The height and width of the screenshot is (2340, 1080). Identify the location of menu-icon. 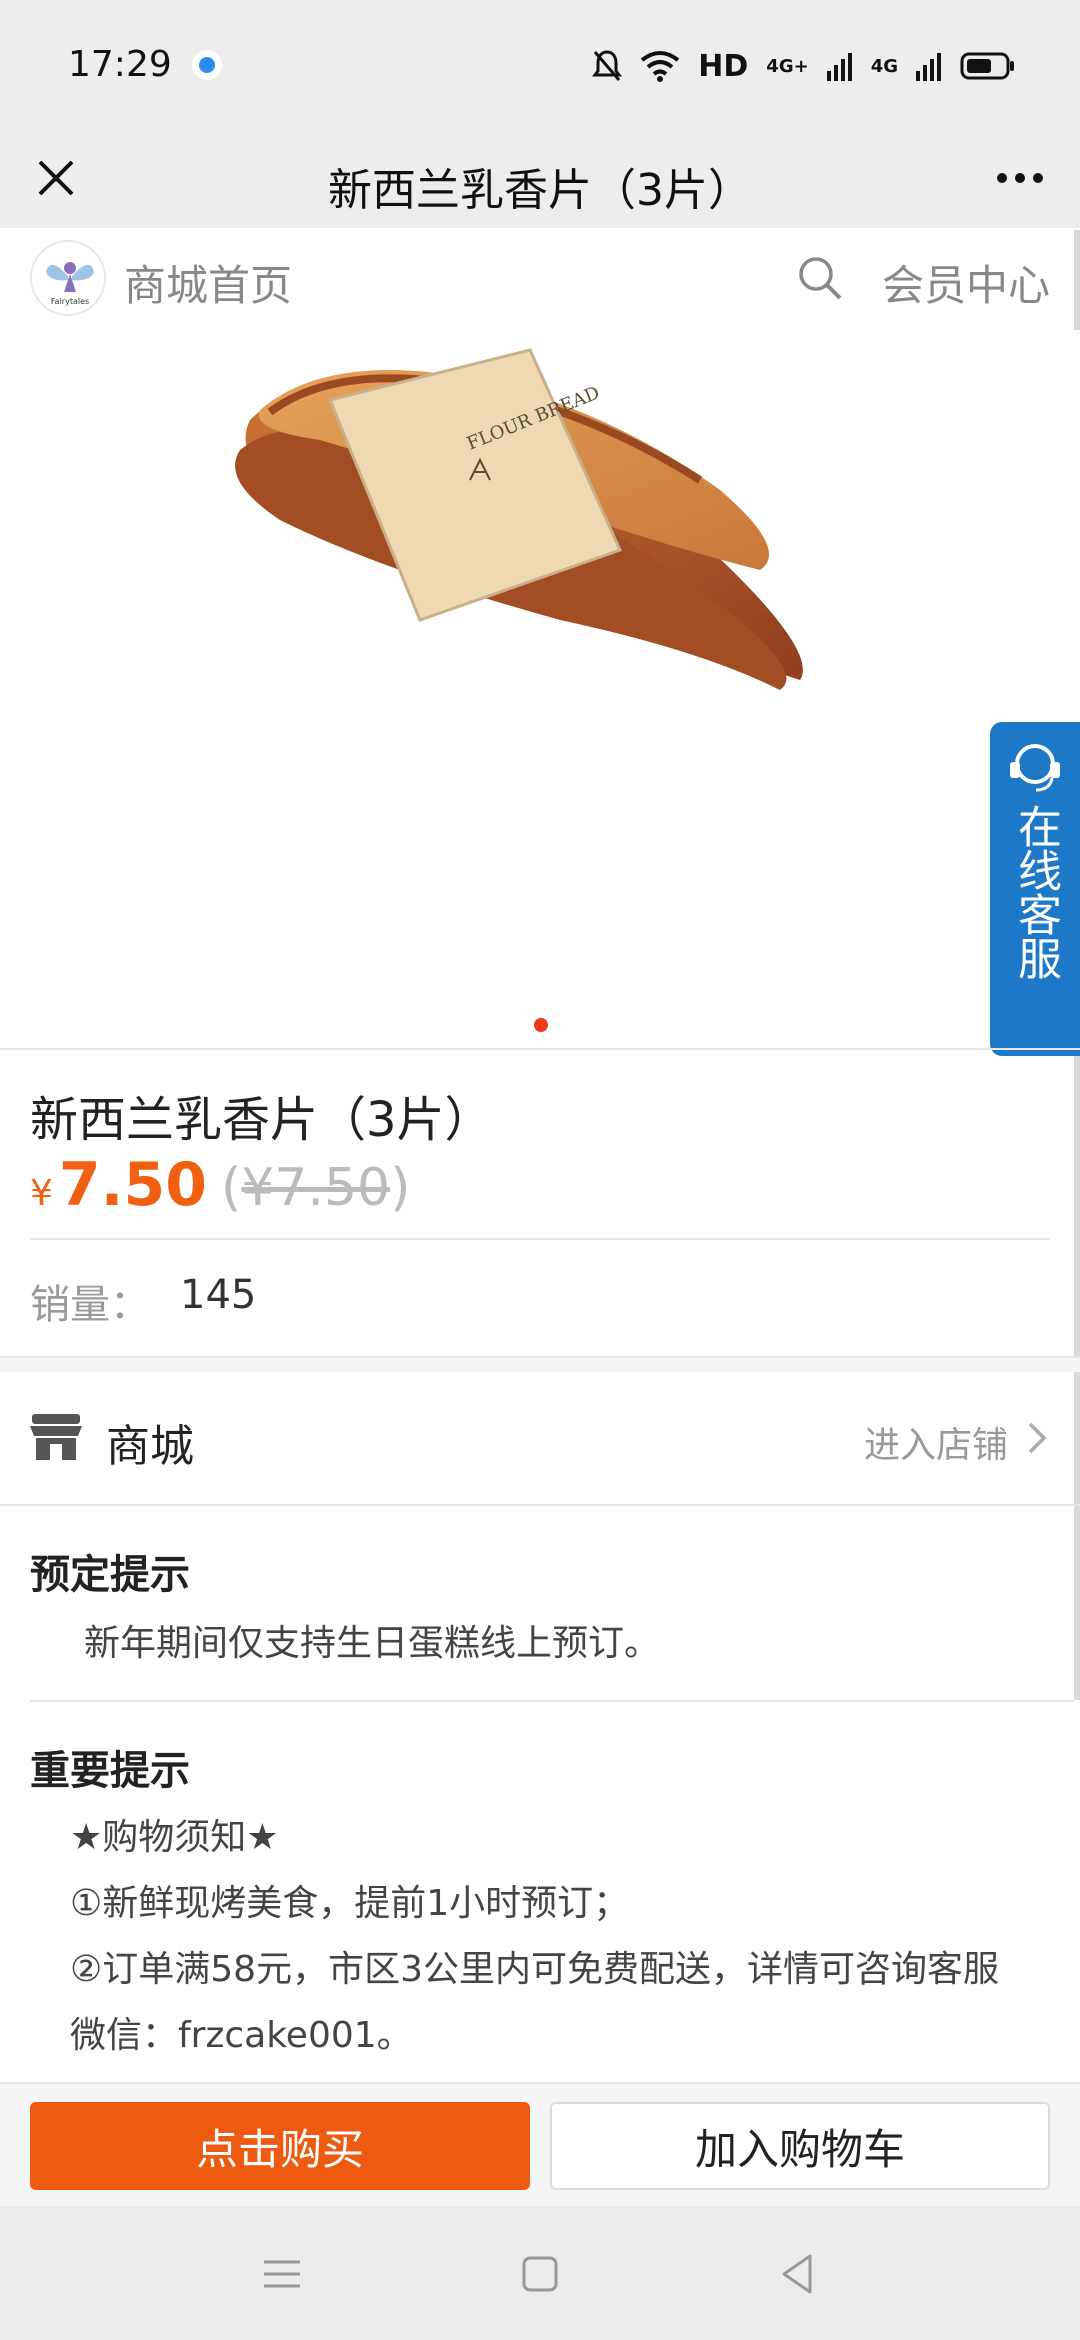
(282, 2274).